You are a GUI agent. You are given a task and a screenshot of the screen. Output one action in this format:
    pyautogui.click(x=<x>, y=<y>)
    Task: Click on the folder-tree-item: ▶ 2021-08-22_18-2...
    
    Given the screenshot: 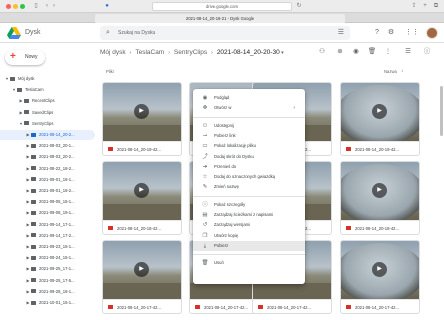 What is the action you would take?
    pyautogui.click(x=47, y=169)
    